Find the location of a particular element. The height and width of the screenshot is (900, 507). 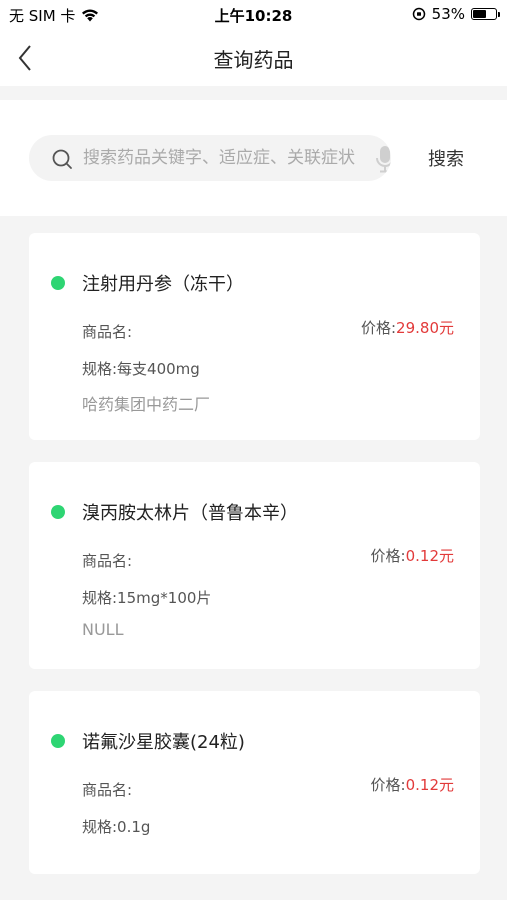

search-section: 搜索 is located at coordinates (253, 158).